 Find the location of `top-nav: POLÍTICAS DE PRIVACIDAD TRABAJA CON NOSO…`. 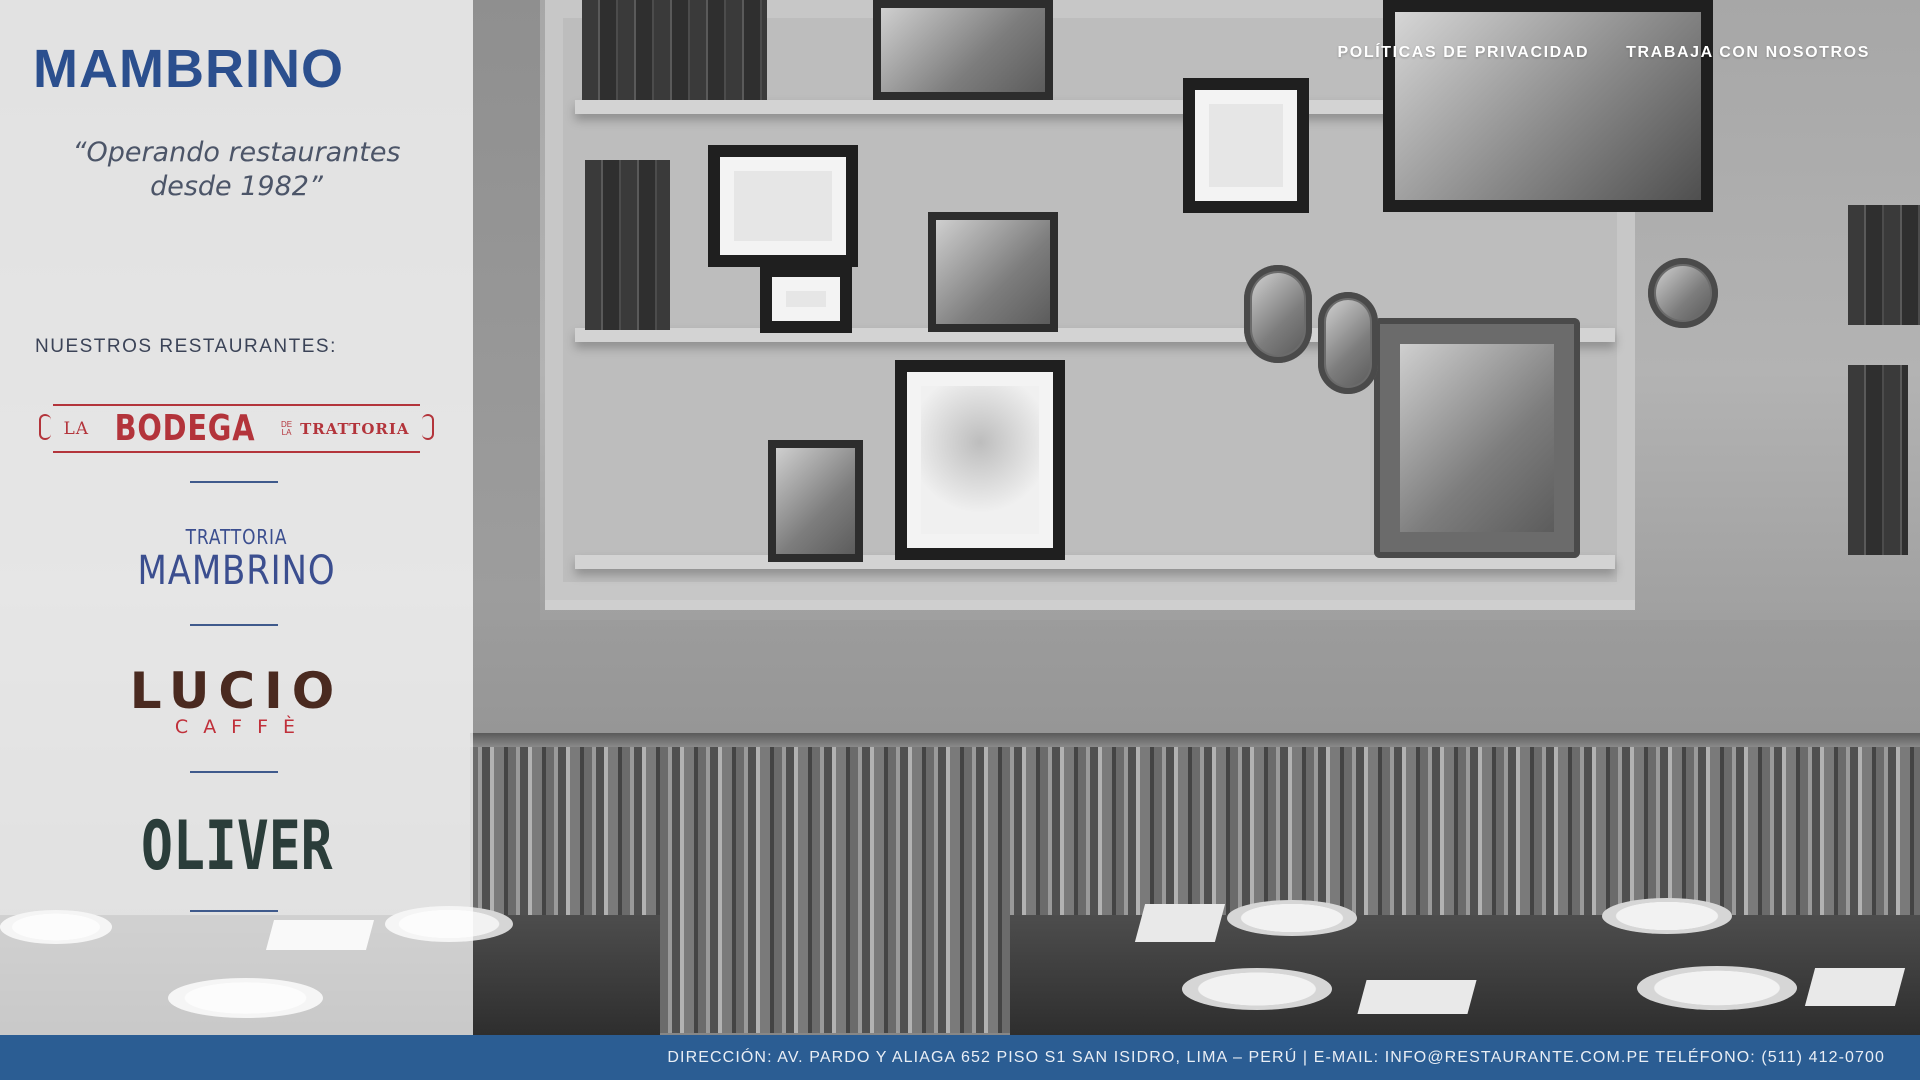

top-nav: POLÍTICAS DE PRIVACIDAD TRABAJA CON NOSO… is located at coordinates (1604, 53).